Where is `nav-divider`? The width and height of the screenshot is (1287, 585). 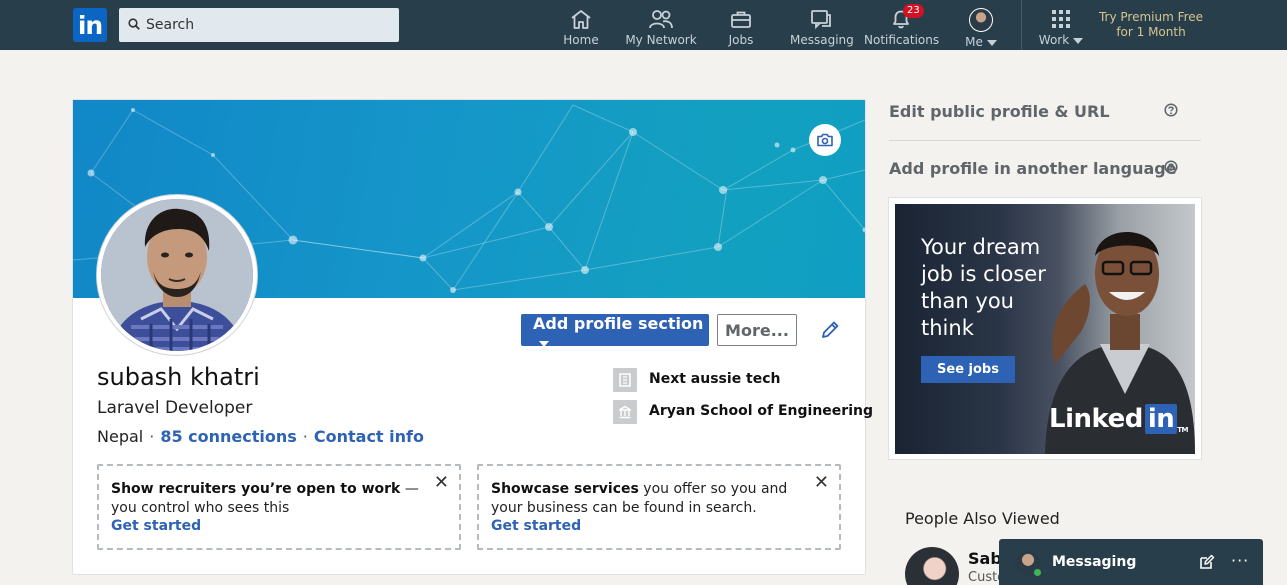
nav-divider is located at coordinates (1021, 25).